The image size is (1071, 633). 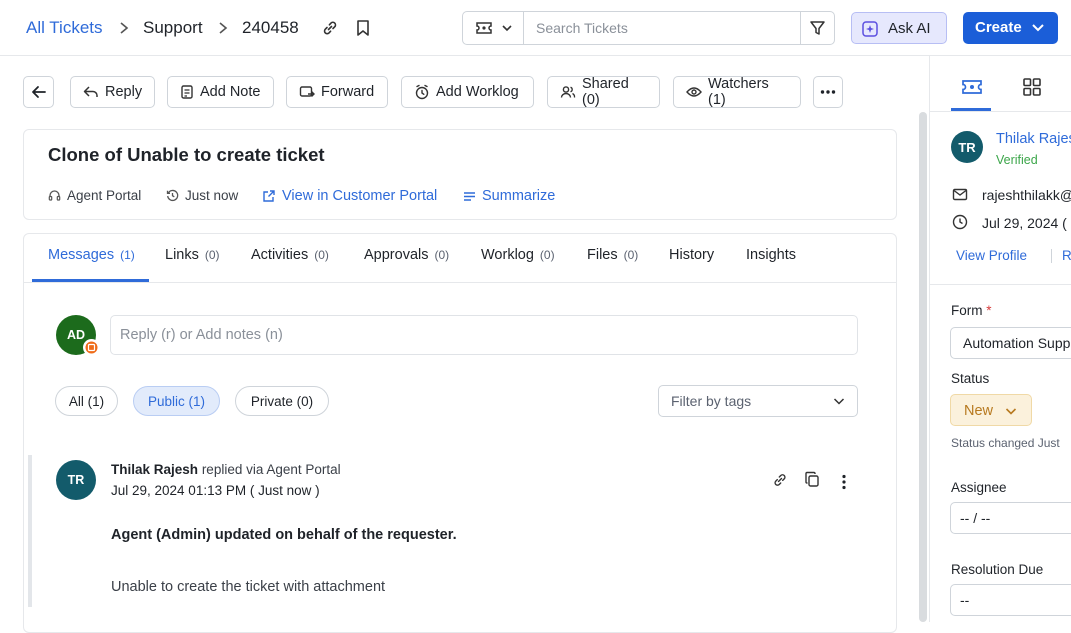 I want to click on search-type-dropdown, so click(x=493, y=28).